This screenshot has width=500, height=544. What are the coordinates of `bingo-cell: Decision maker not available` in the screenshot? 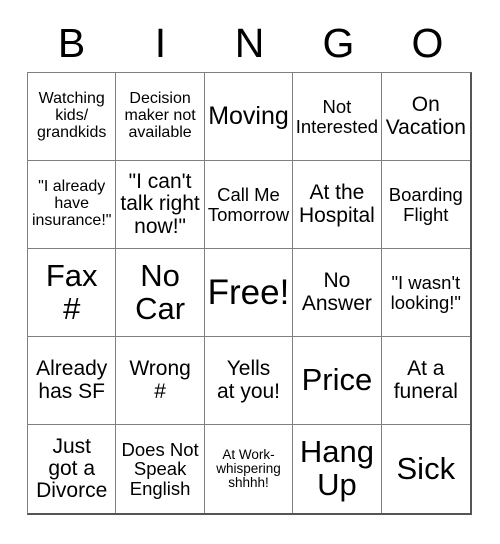 It's located at (160, 117).